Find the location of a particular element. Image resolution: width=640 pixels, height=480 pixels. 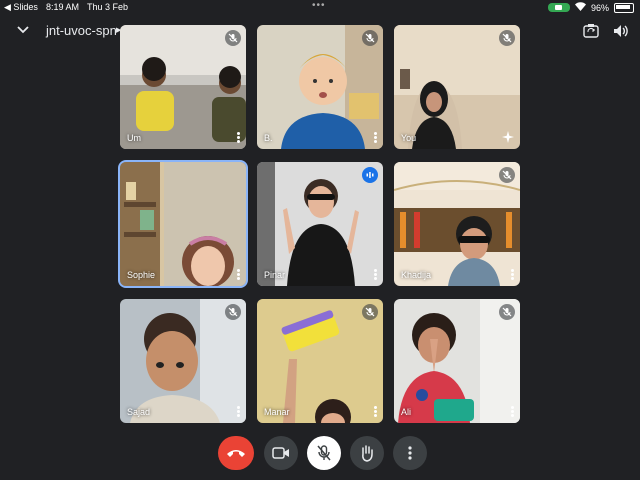

participant-tile-self: You is located at coordinates (457, 87).